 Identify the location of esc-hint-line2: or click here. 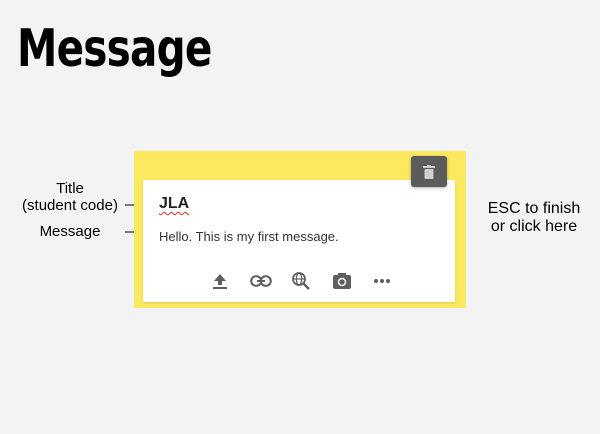
(534, 226).